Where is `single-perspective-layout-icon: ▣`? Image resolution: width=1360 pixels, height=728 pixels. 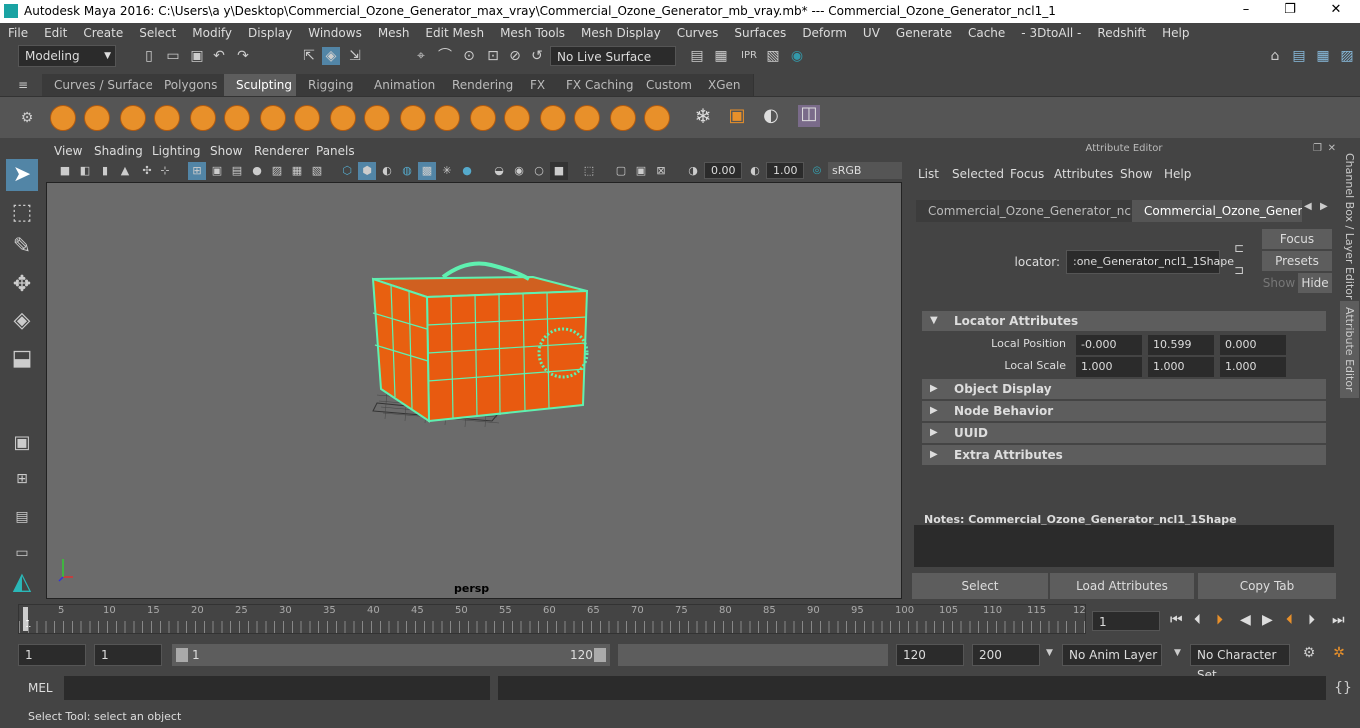
single-perspective-layout-icon: ▣ is located at coordinates (22, 443).